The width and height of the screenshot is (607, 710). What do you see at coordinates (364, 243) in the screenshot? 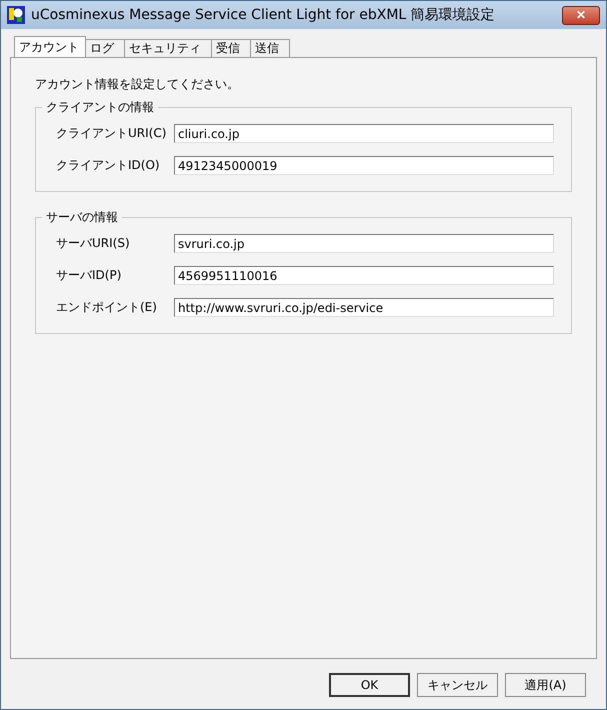
I see `input-field: svruri.co.jp` at bounding box center [364, 243].